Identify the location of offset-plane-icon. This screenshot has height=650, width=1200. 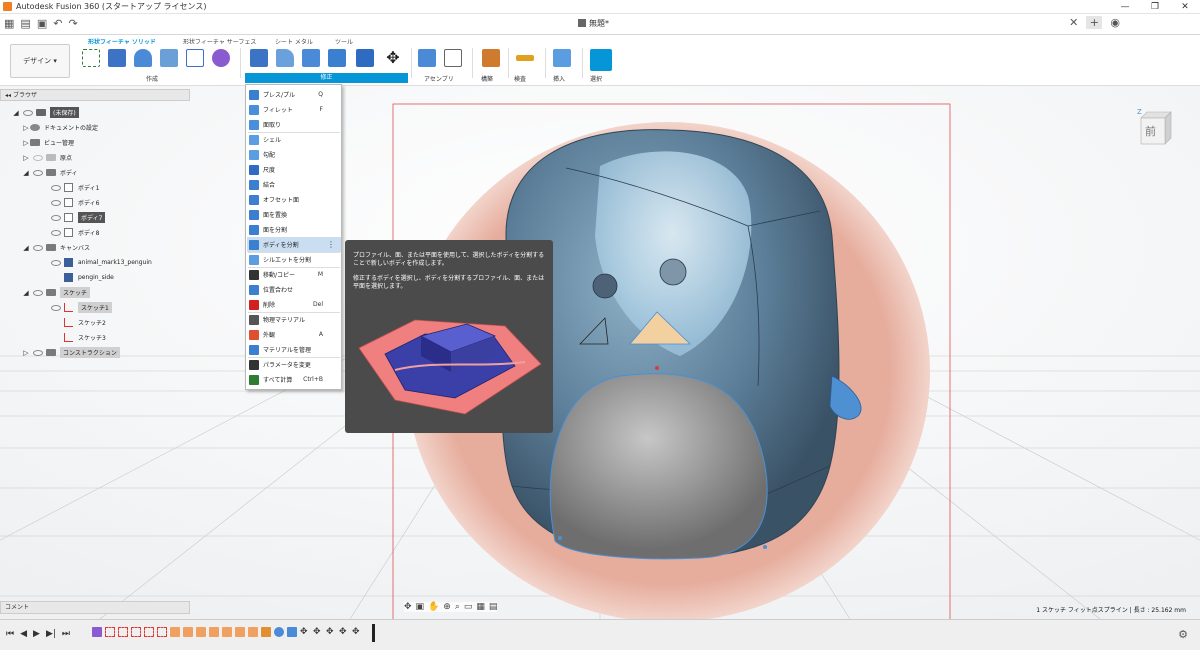
(491, 58).